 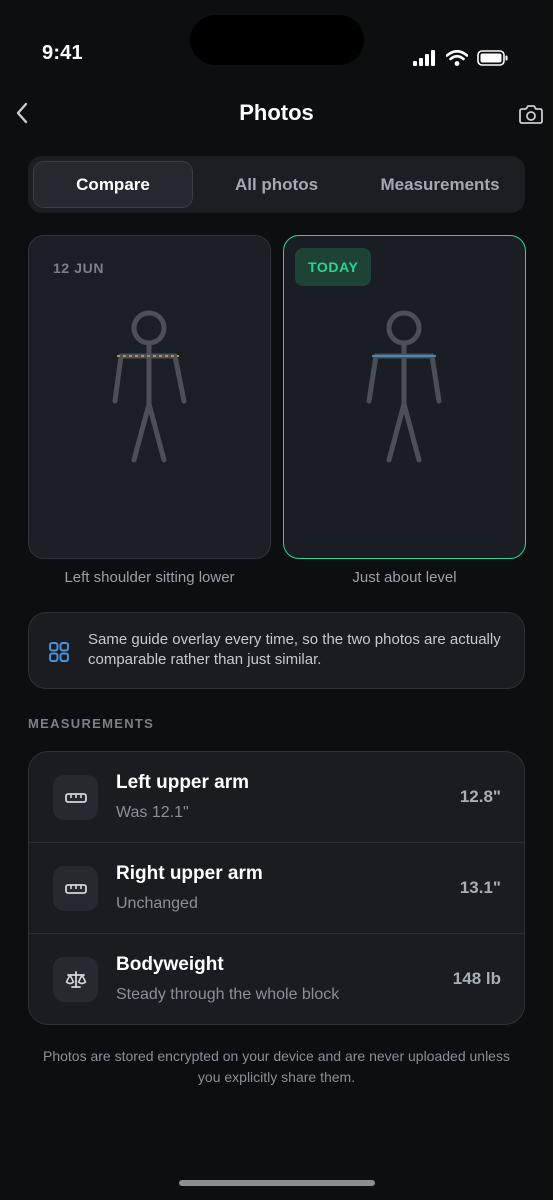 What do you see at coordinates (457, 58) in the screenshot?
I see `wifi-icon` at bounding box center [457, 58].